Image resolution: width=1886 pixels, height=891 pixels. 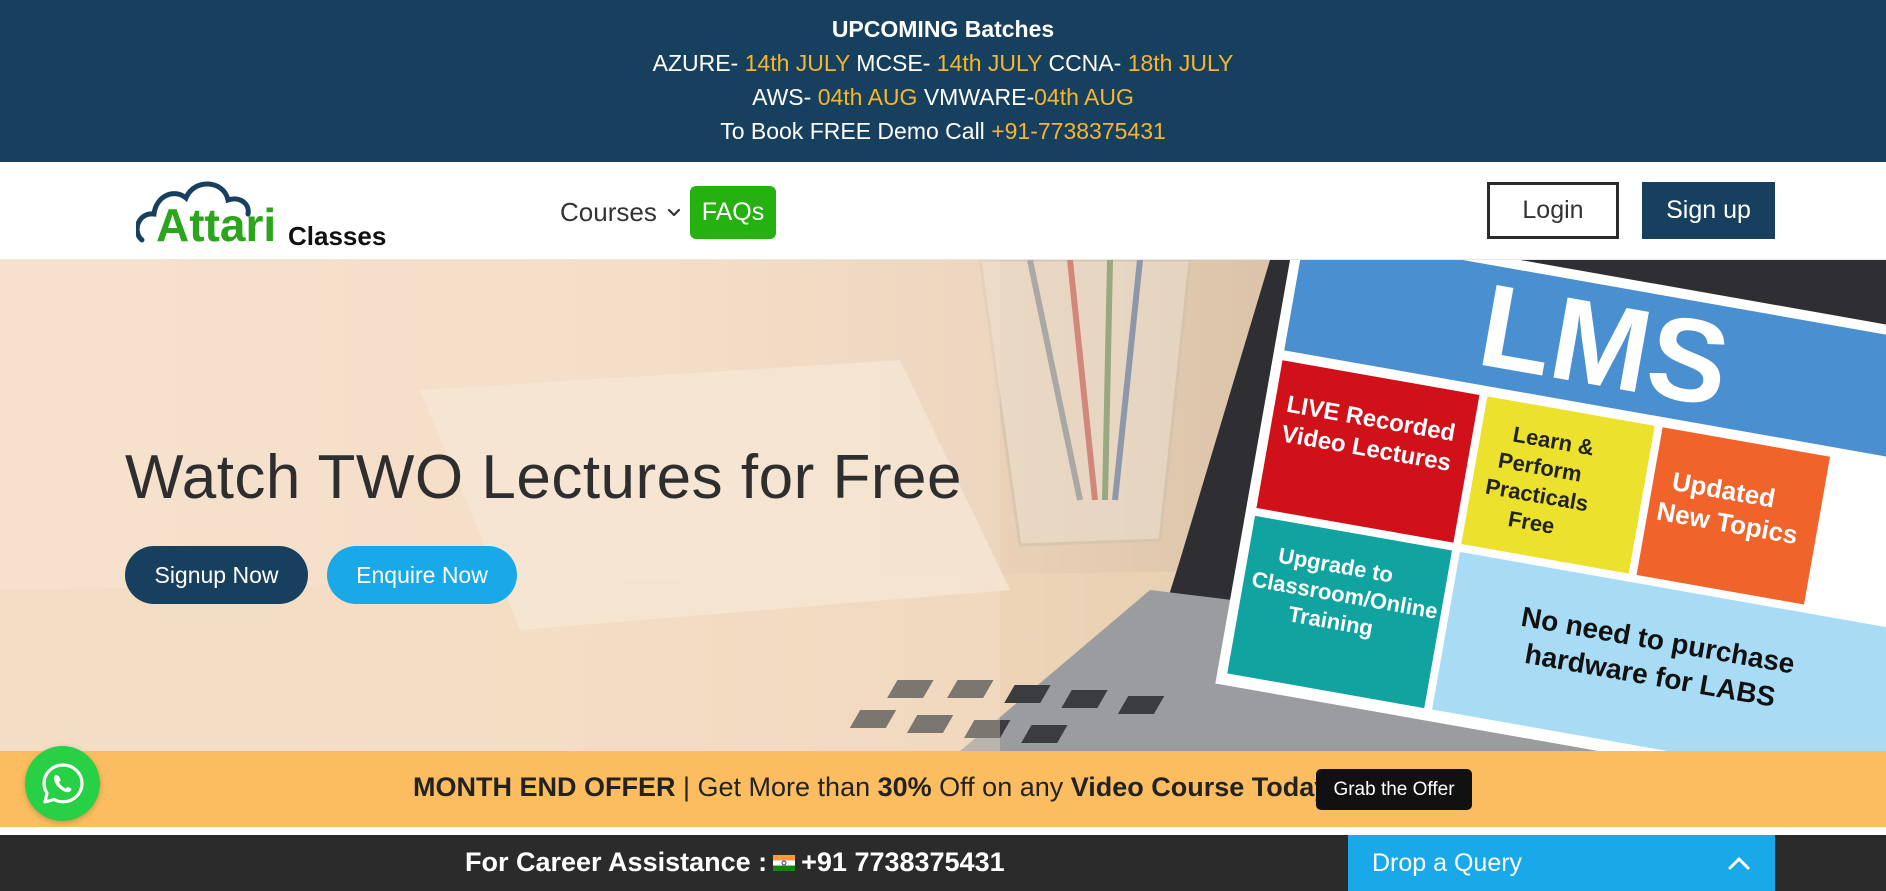 What do you see at coordinates (216, 225) in the screenshot?
I see `logo-text-main: Attari` at bounding box center [216, 225].